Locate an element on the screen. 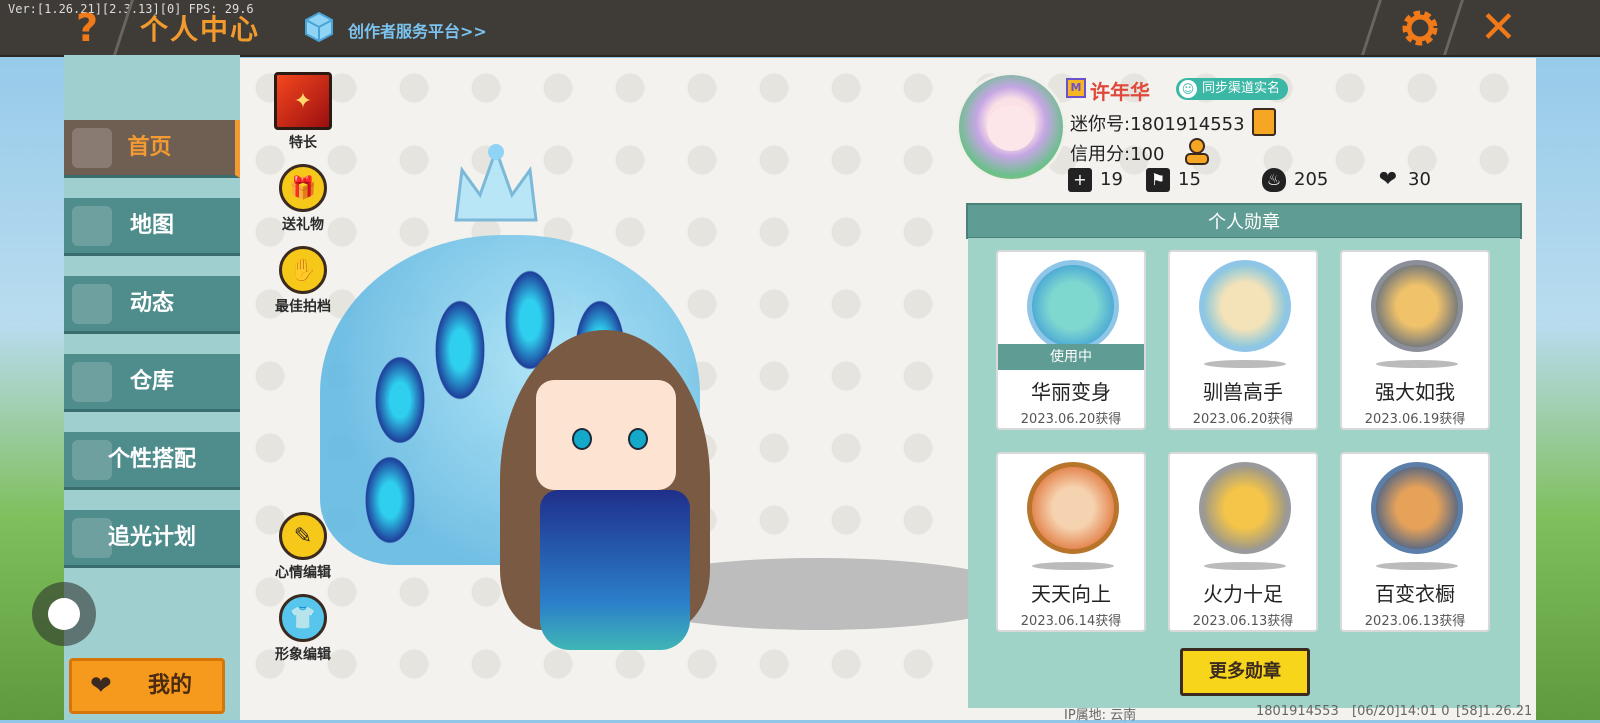 This screenshot has height=723, width=1600. avatar-face is located at coordinates (1011, 128).